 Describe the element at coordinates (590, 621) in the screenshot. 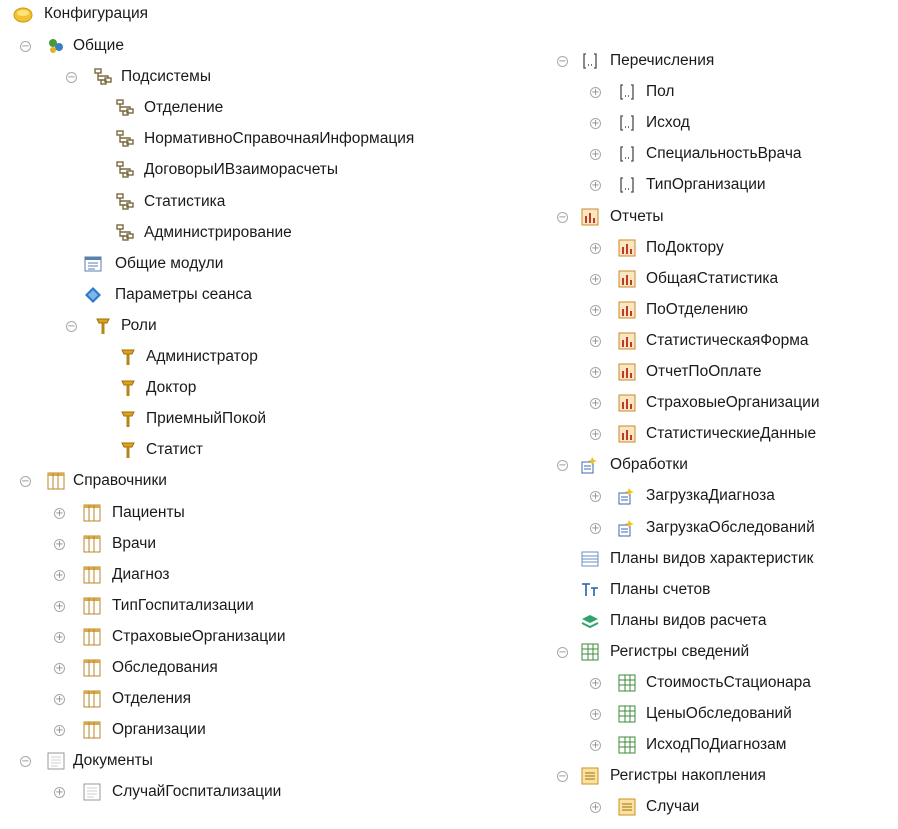

I see `chart-of-calculation-types-icon` at that location.